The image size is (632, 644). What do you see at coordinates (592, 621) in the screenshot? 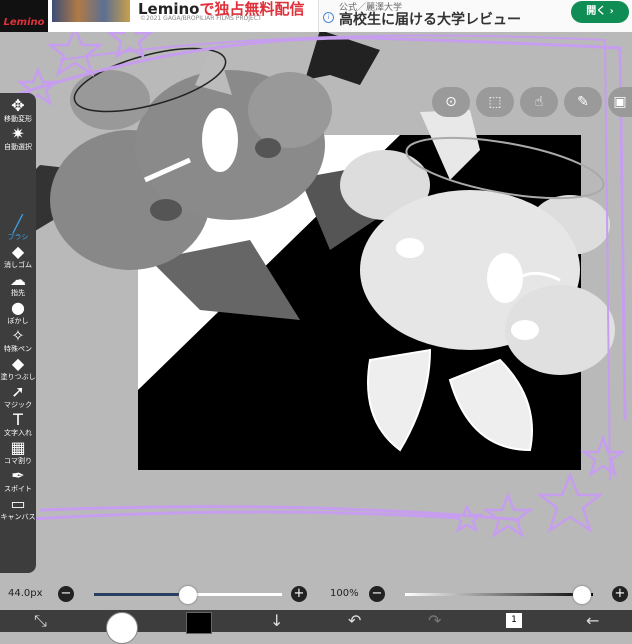
I see `back-arrow-icon: ←` at bounding box center [592, 621].